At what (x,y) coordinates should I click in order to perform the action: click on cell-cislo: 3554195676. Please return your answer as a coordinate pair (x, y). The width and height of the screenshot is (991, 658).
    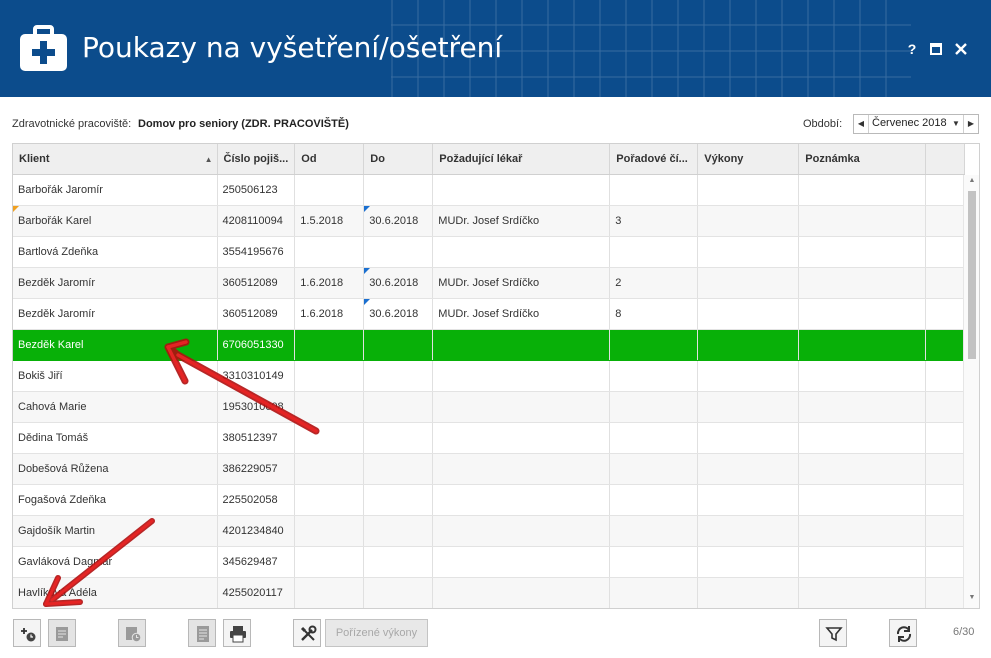
    Looking at the image, I should click on (256, 252).